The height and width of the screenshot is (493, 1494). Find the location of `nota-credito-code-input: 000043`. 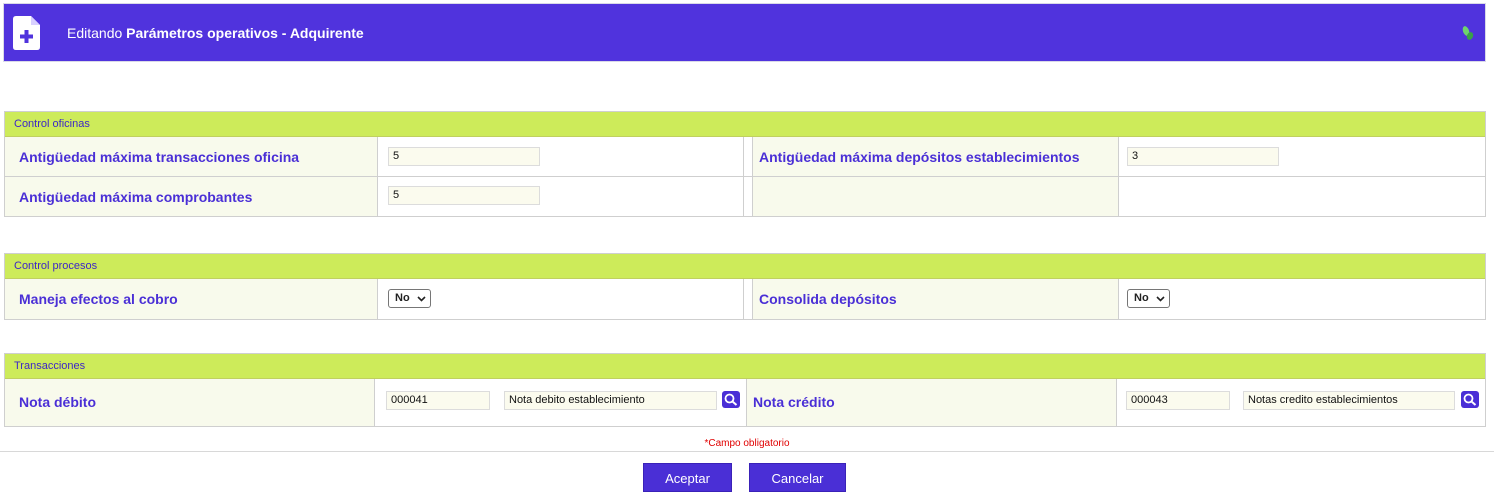

nota-credito-code-input: 000043 is located at coordinates (1178, 400).